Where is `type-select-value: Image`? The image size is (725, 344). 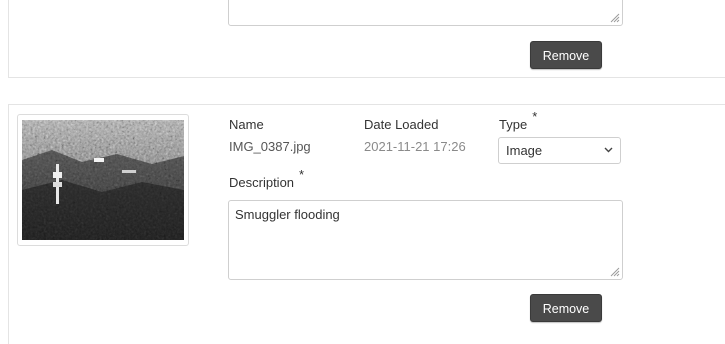
type-select-value: Image is located at coordinates (524, 150).